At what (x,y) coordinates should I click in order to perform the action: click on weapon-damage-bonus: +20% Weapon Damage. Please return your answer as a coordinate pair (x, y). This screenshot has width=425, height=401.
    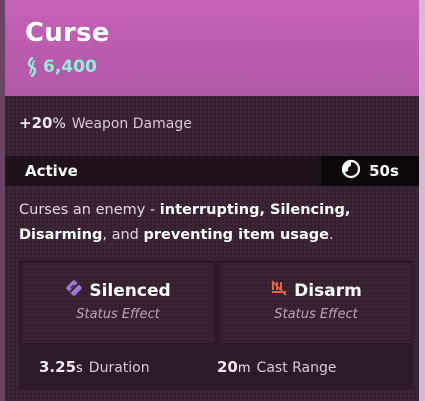
    Looking at the image, I should click on (105, 125).